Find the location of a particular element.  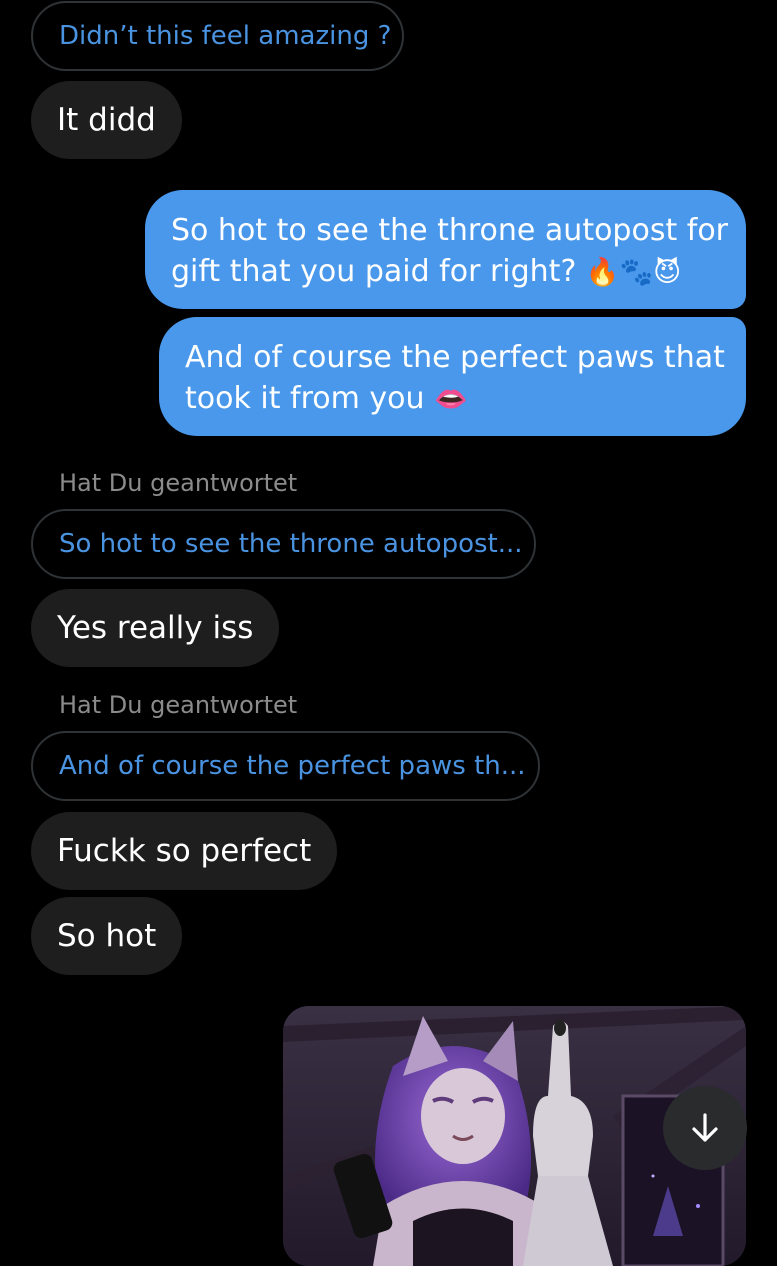

message-text-line: And of course the perfect paws that is located at coordinates (455, 357).